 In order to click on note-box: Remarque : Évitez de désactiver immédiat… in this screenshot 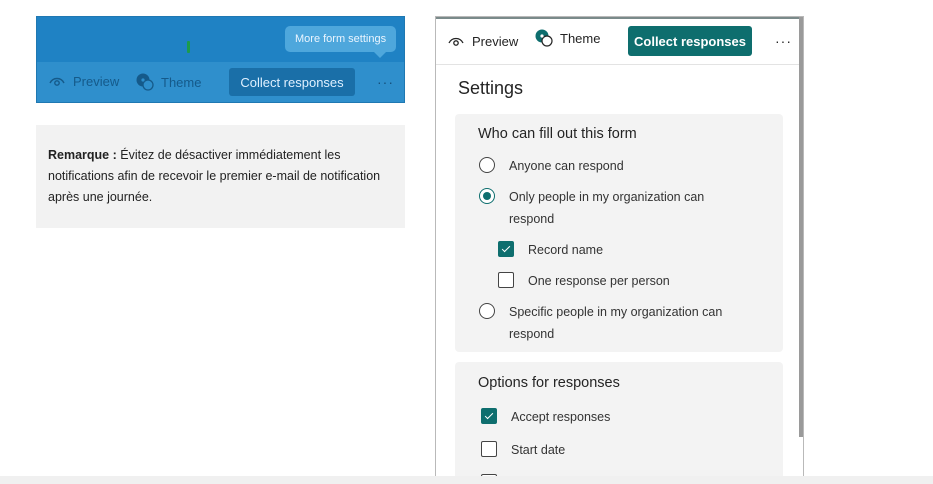, I will do `click(220, 176)`.